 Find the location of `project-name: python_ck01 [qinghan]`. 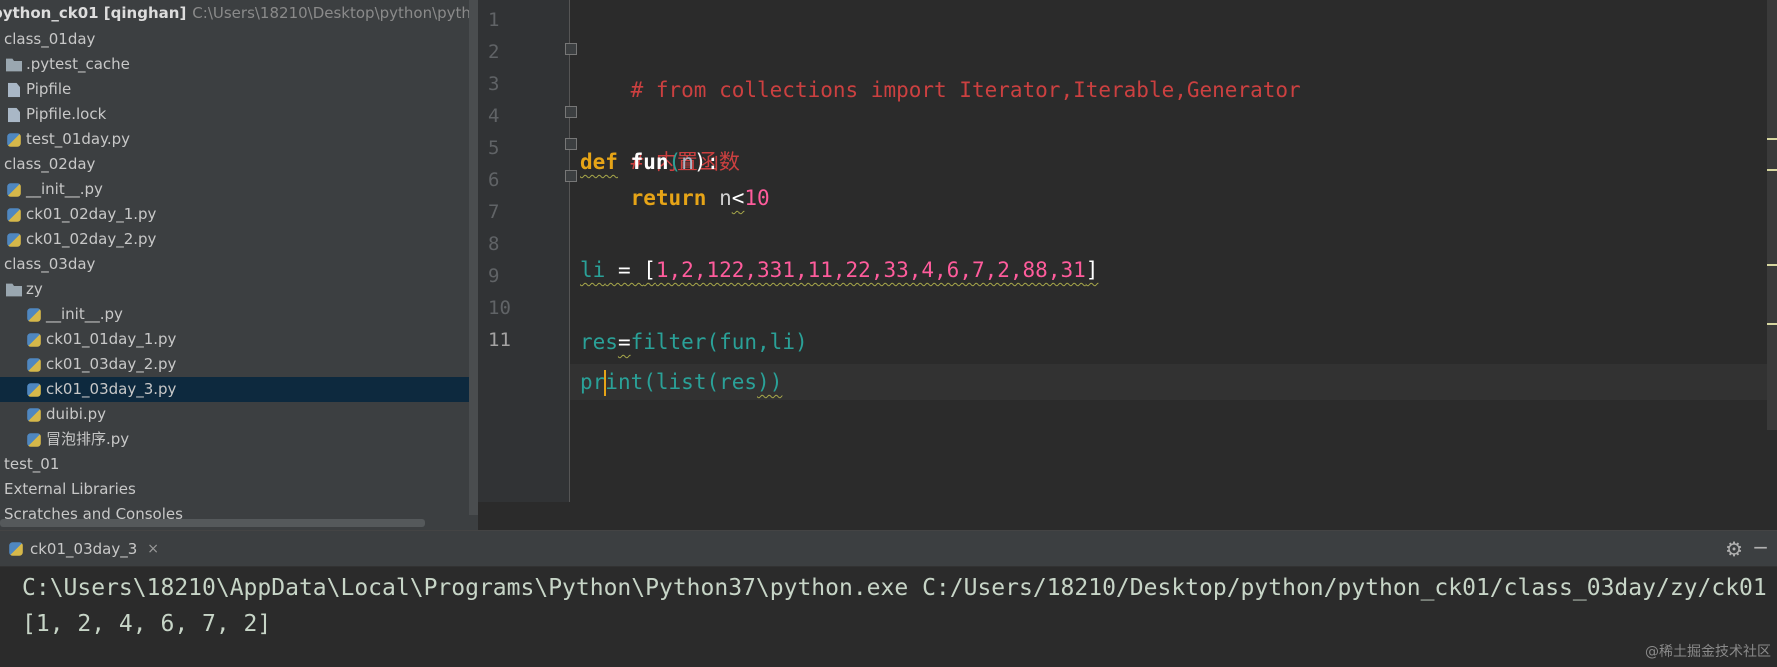

project-name: python_ck01 [qinghan] is located at coordinates (93, 13).